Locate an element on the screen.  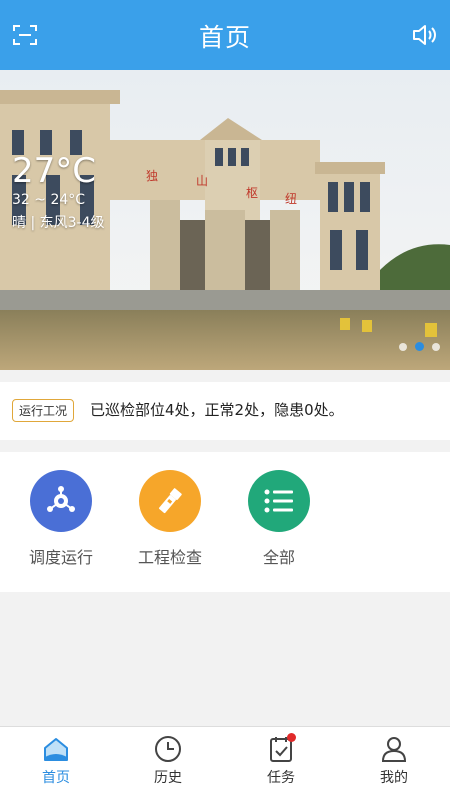
tab-history: 历史 is located at coordinates (168, 761).